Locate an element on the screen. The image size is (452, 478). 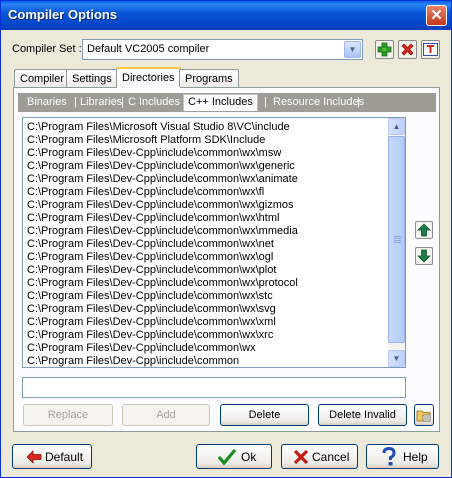
cancel-button: Cancel is located at coordinates (319, 456).